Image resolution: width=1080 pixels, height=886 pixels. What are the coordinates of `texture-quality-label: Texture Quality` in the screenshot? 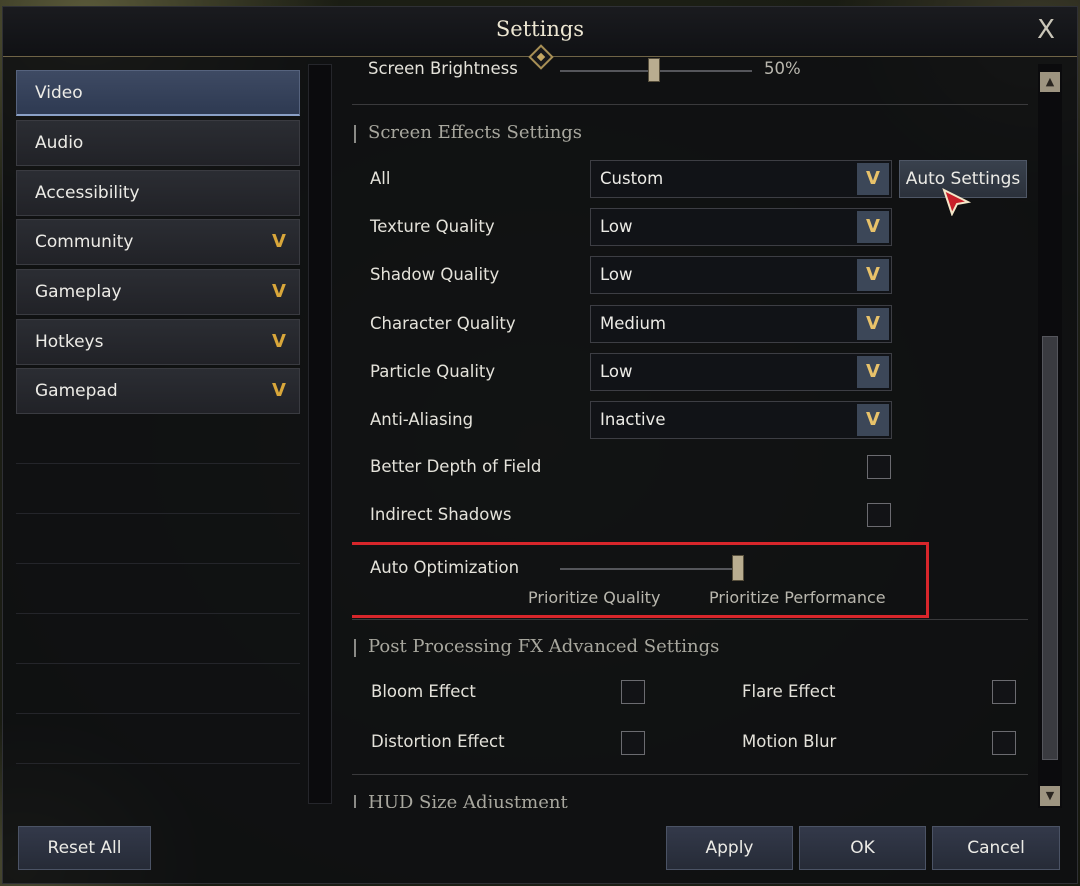 It's located at (432, 226).